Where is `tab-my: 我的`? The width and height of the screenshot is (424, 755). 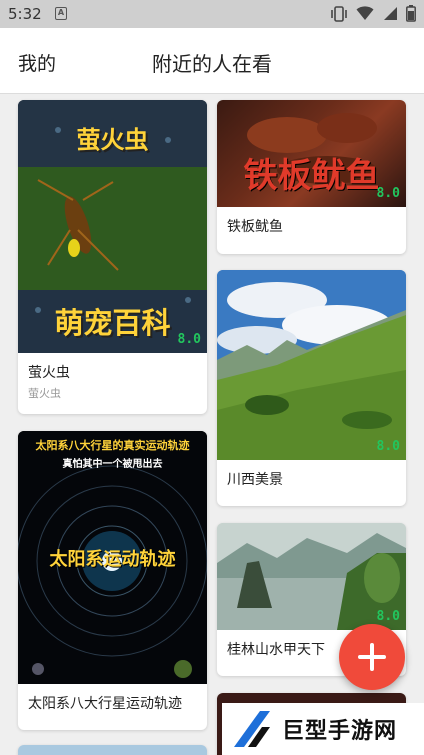 tab-my: 我的 is located at coordinates (37, 62).